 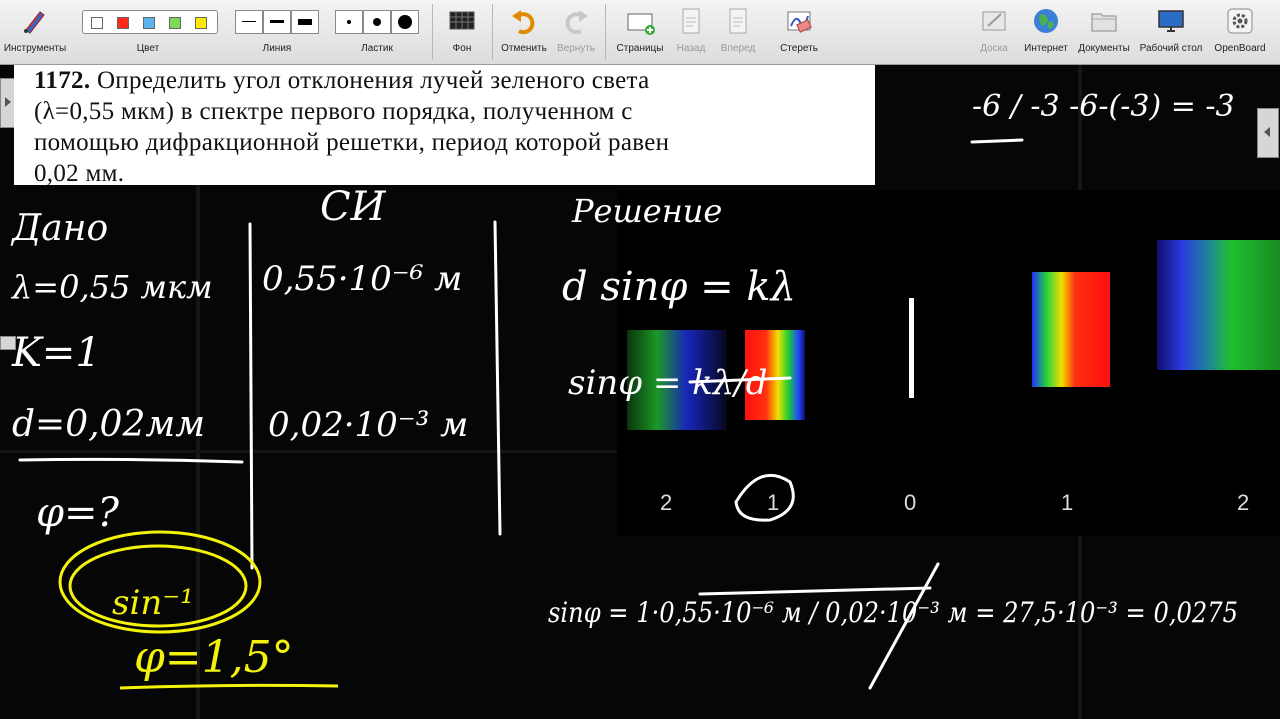 What do you see at coordinates (108, 424) in the screenshot?
I see `given-period: d=0,02мм` at bounding box center [108, 424].